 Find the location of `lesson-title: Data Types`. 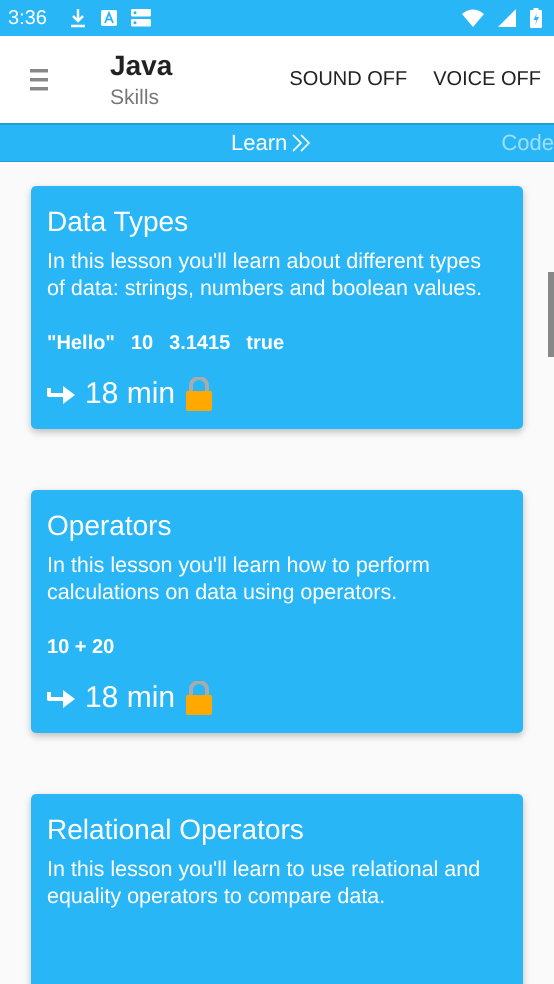

lesson-title: Data Types is located at coordinates (118, 222).